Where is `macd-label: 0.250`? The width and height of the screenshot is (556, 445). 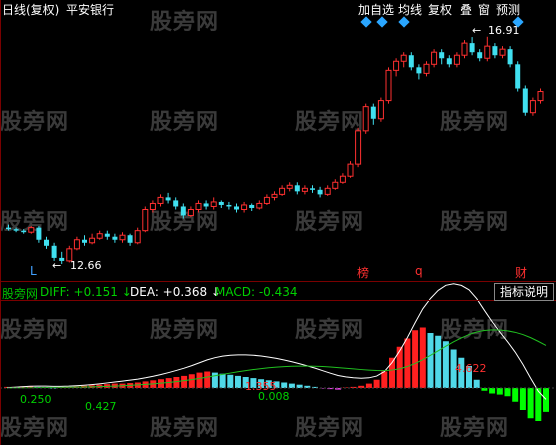 macd-label: 0.250 is located at coordinates (36, 399).